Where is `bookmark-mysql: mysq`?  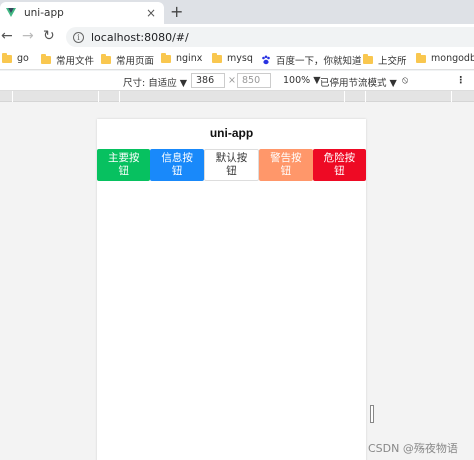
bookmark-mysql: mysq is located at coordinates (232, 58).